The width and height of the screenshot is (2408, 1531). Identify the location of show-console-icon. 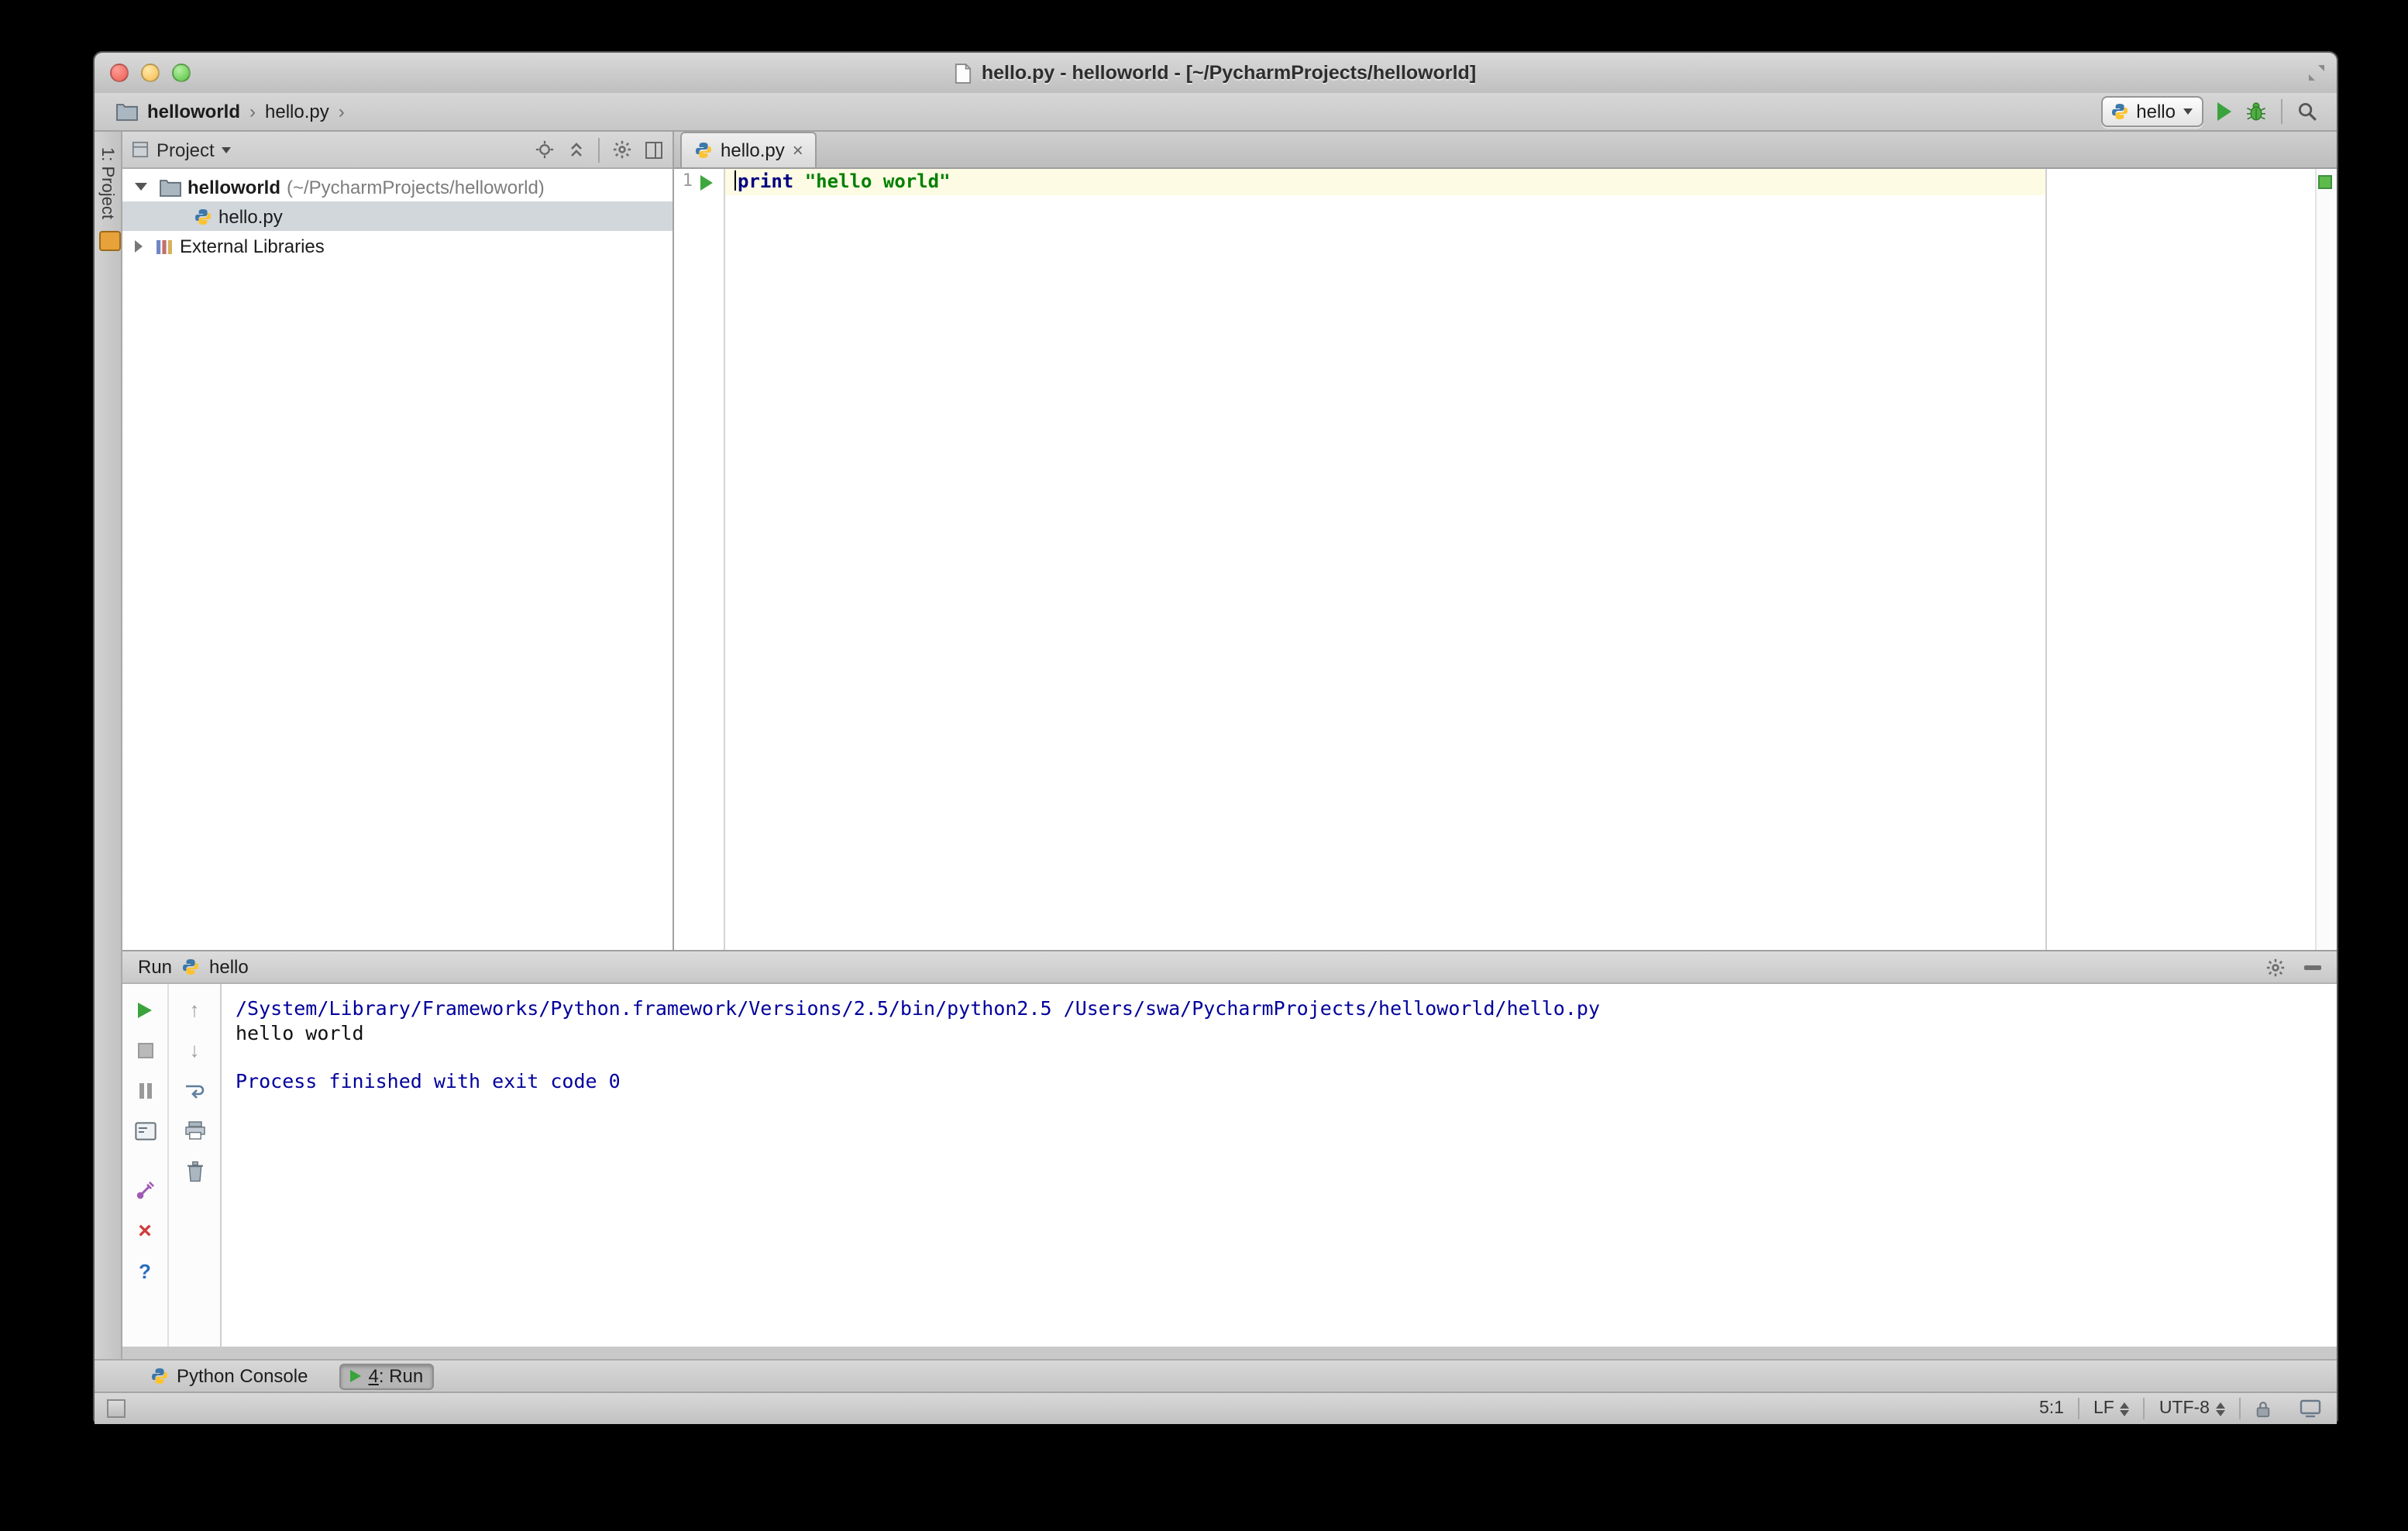
(145, 1131).